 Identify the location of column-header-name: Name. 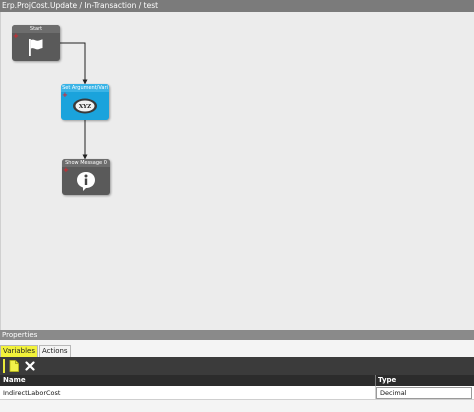
(14, 380).